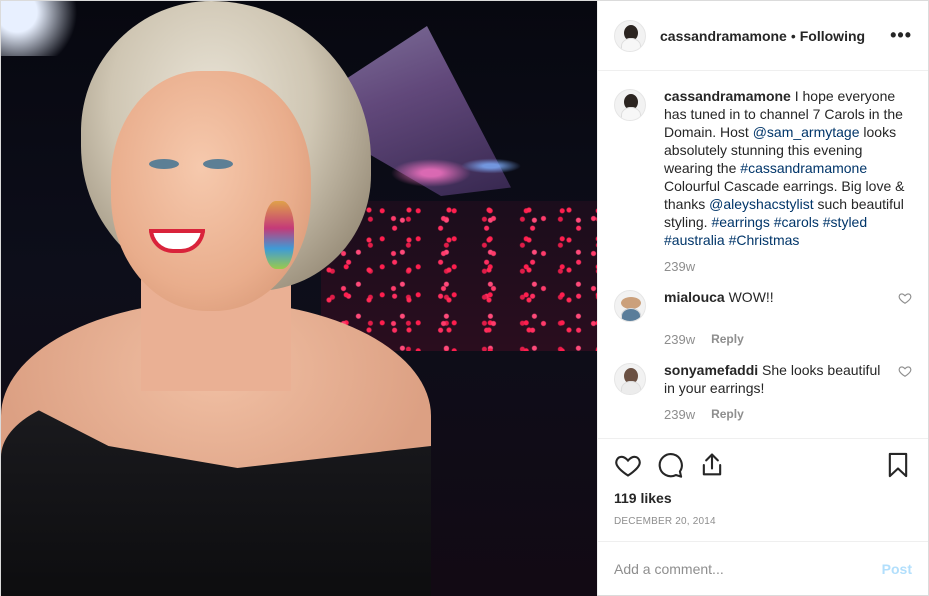  I want to click on post-date: DECEMBER 20, 2014, so click(763, 528).